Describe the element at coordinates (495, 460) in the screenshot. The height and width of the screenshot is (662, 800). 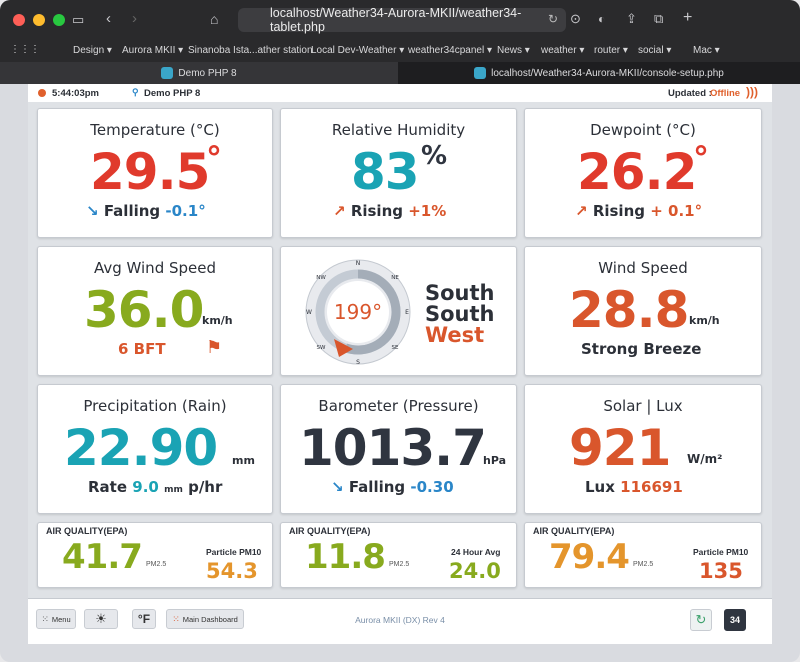
I see `pressure-unit: hPa` at that location.